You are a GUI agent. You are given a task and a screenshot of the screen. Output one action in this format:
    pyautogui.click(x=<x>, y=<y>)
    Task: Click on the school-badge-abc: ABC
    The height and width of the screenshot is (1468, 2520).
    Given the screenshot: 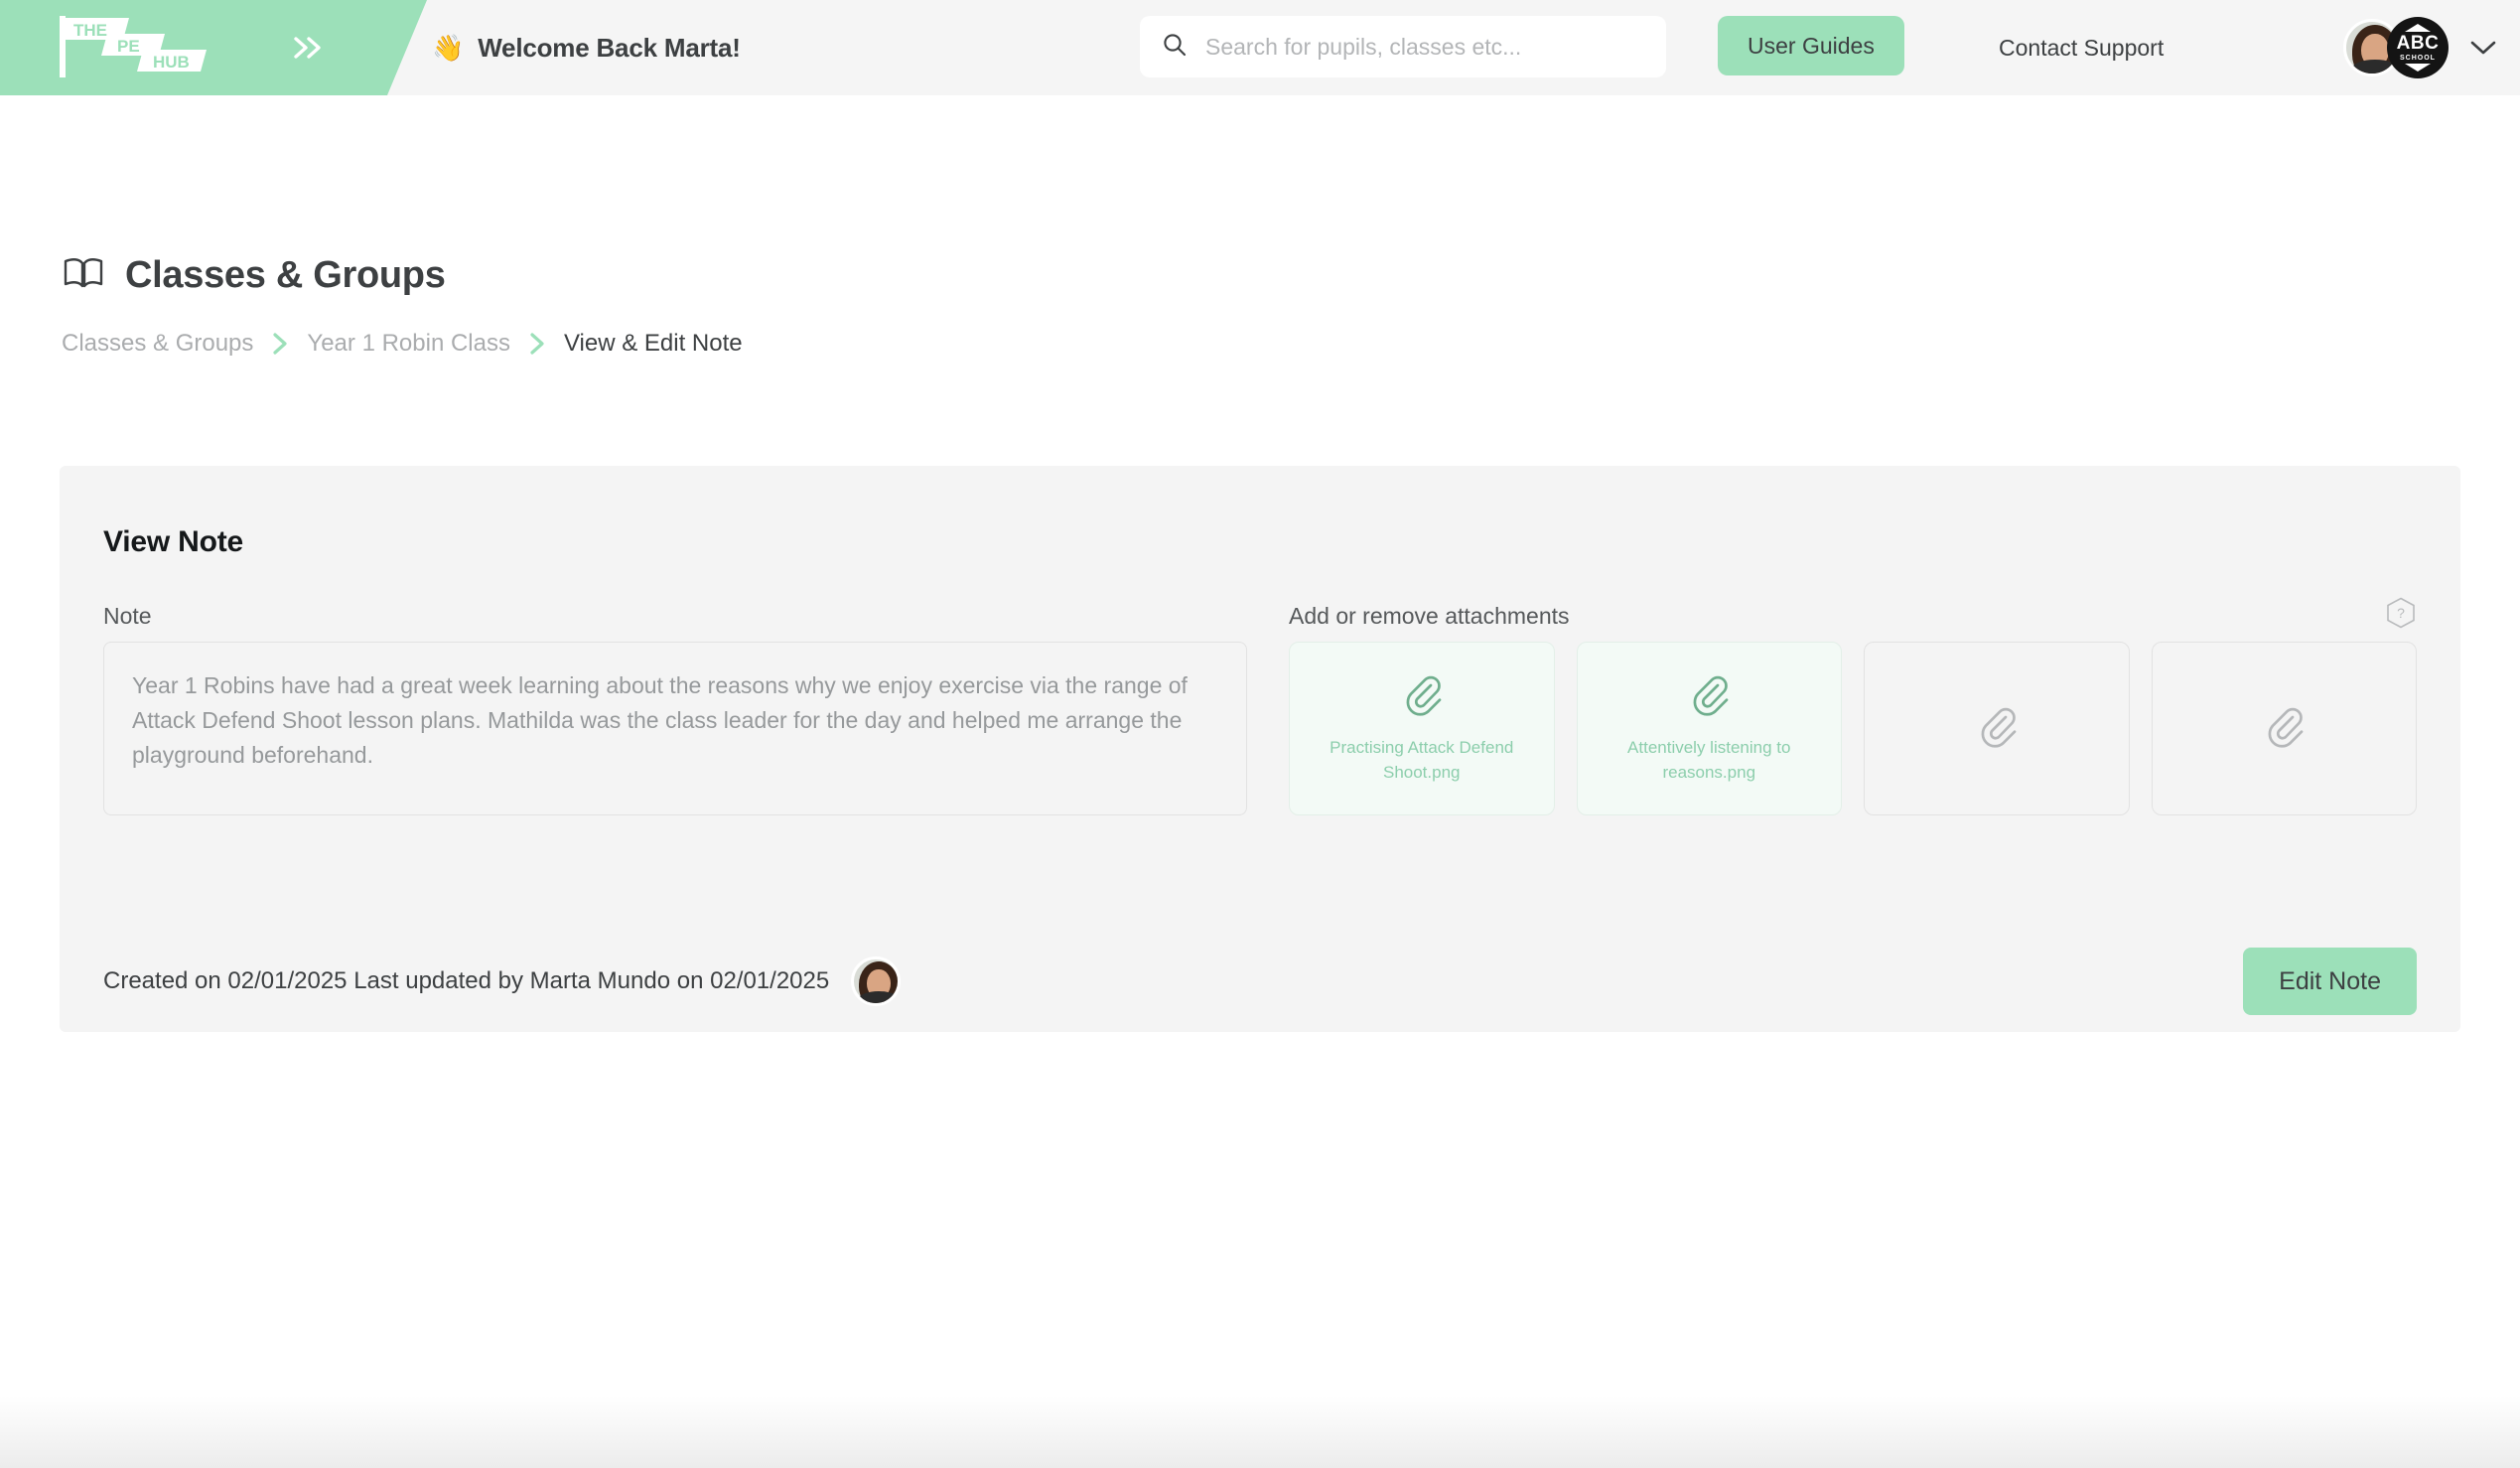 What is the action you would take?
    pyautogui.click(x=2418, y=43)
    